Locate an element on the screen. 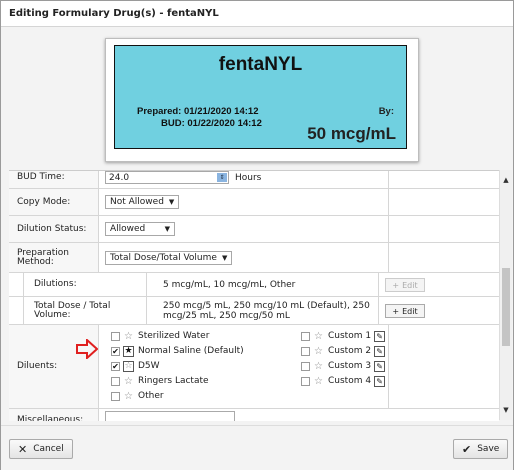 The width and height of the screenshot is (514, 470). bud-time-spinner: ⇕ is located at coordinates (222, 177).